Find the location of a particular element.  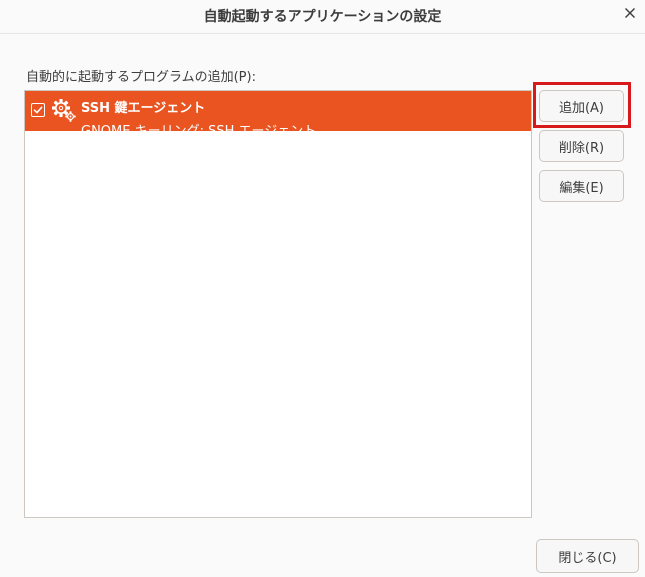

list-item-ssh-agent: SSH 鍵エージェント GNOME キーリング: SSH エージェント is located at coordinates (278, 111).